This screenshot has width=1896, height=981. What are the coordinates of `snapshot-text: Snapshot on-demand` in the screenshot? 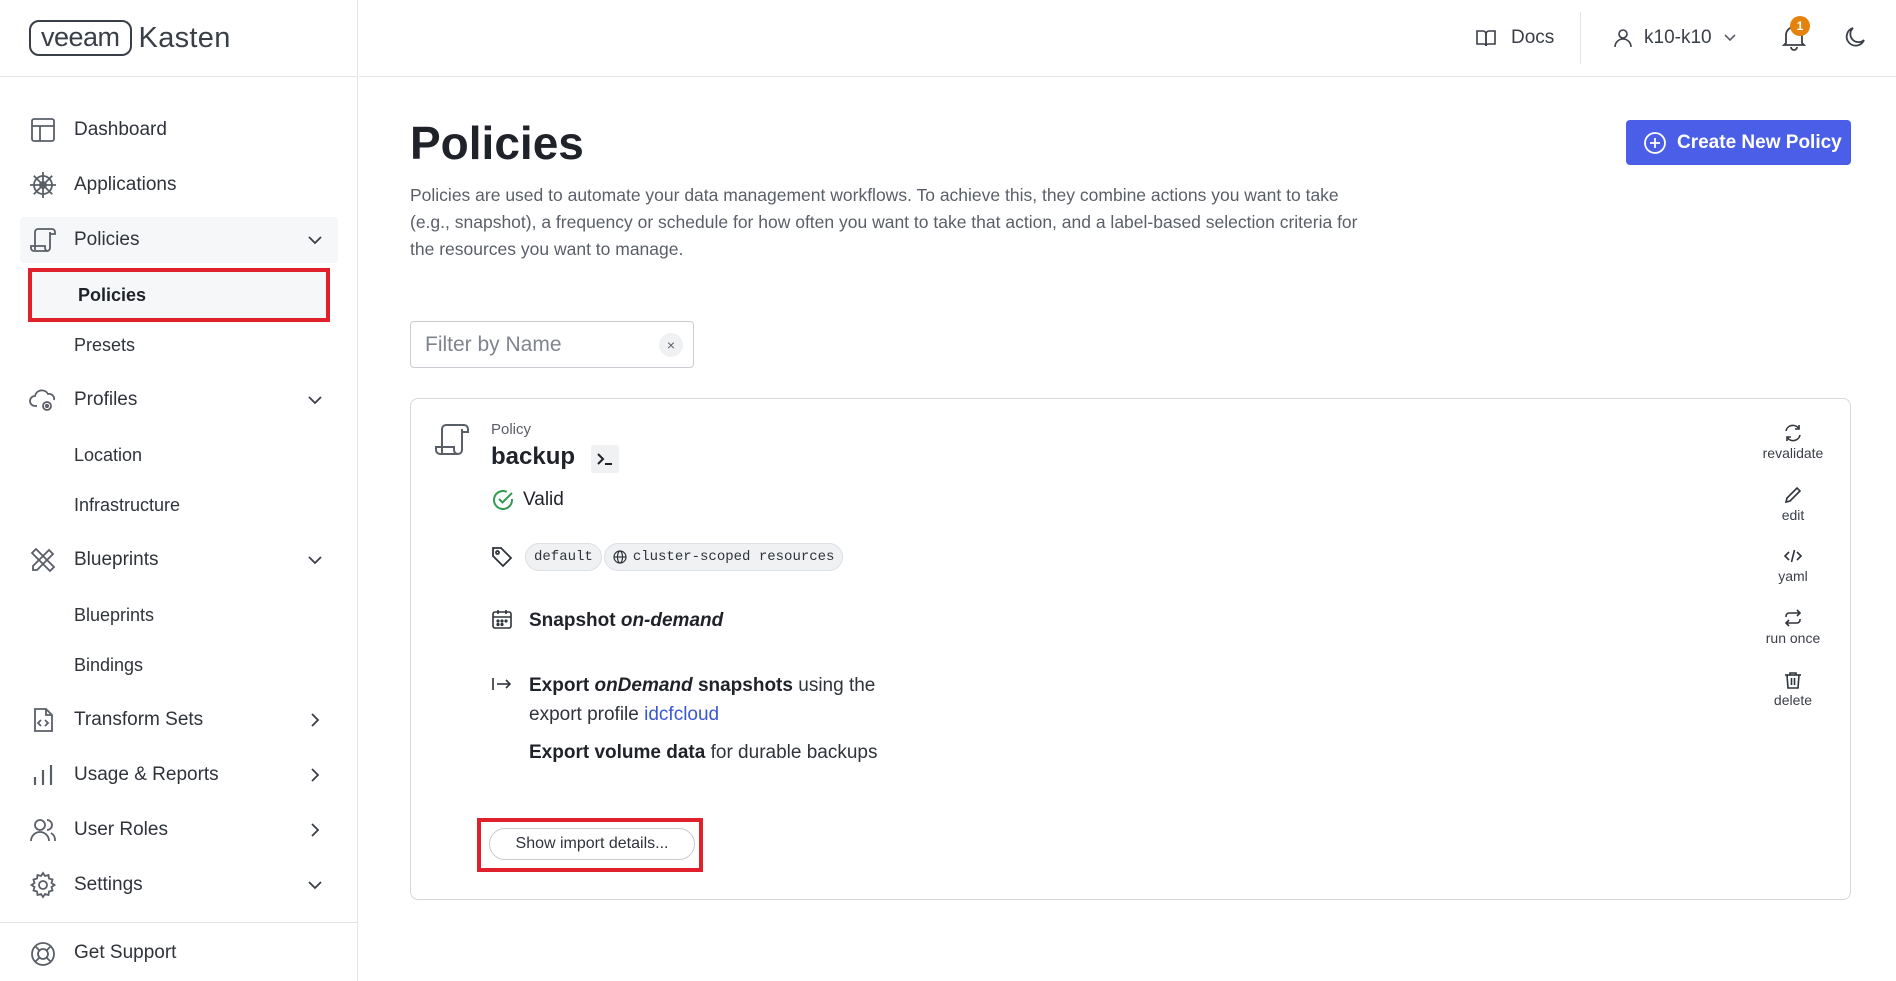 It's located at (626, 620).